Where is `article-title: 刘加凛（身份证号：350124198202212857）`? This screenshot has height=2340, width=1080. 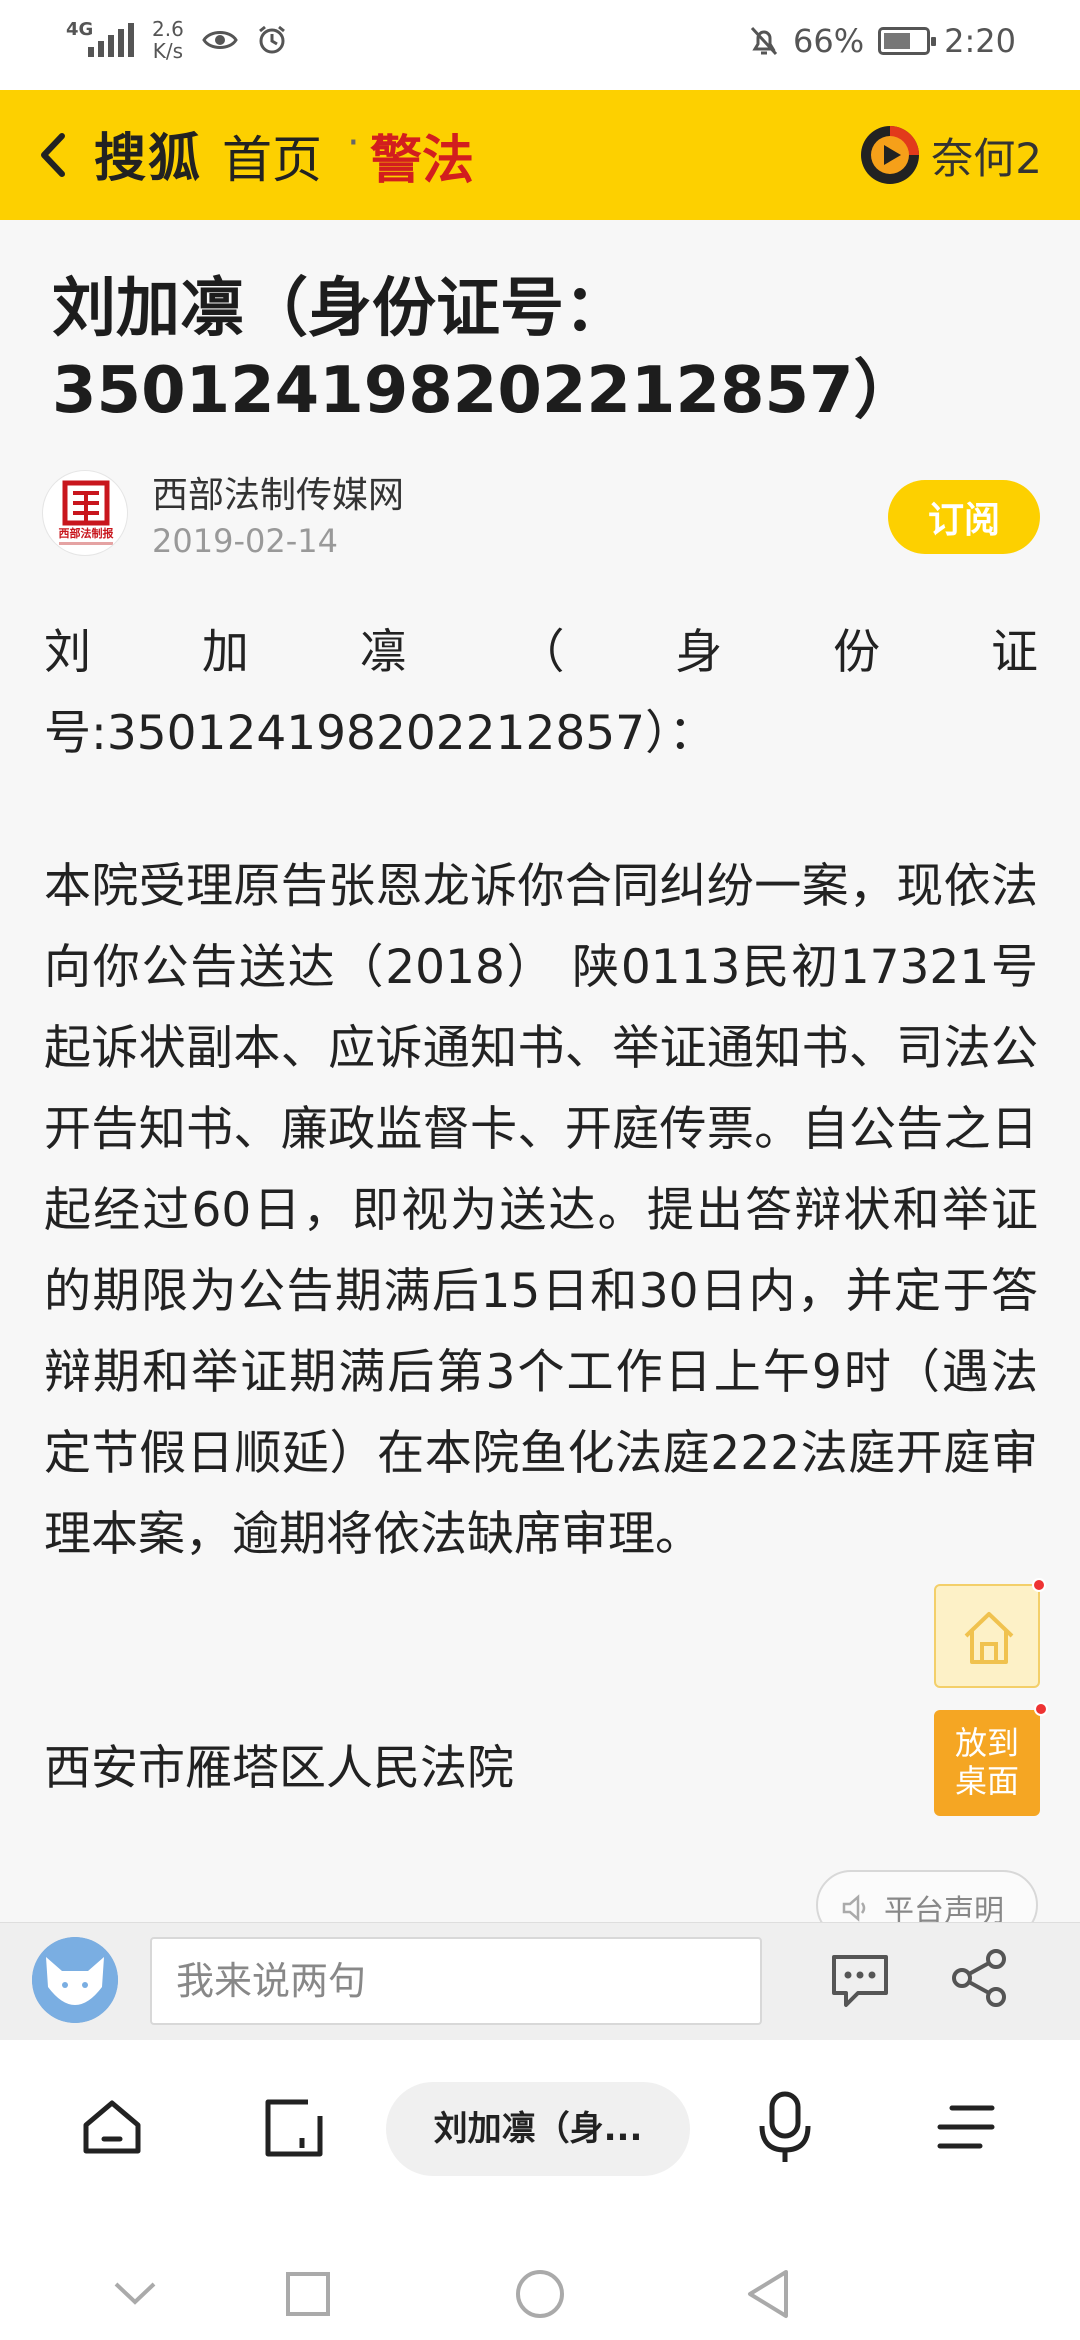
article-title: 刘加凛（身份证号：350124198202212857） is located at coordinates (485, 350).